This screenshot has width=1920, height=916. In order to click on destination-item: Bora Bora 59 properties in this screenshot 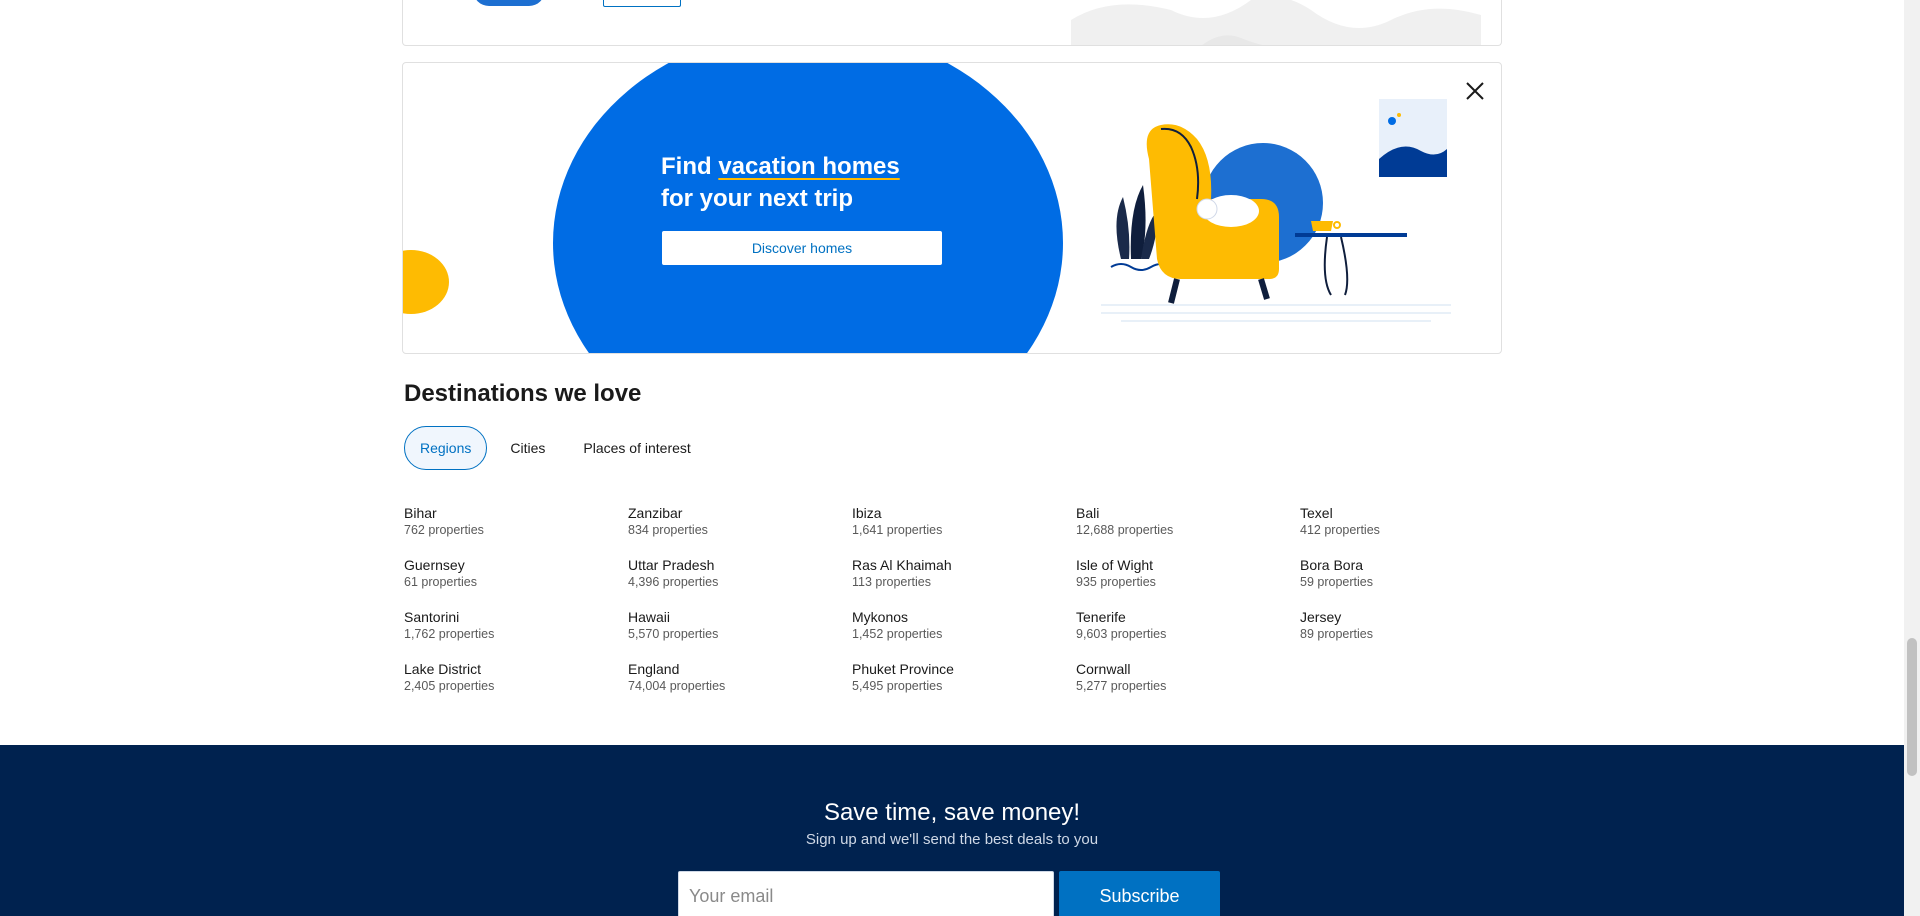, I will do `click(1412, 573)`.